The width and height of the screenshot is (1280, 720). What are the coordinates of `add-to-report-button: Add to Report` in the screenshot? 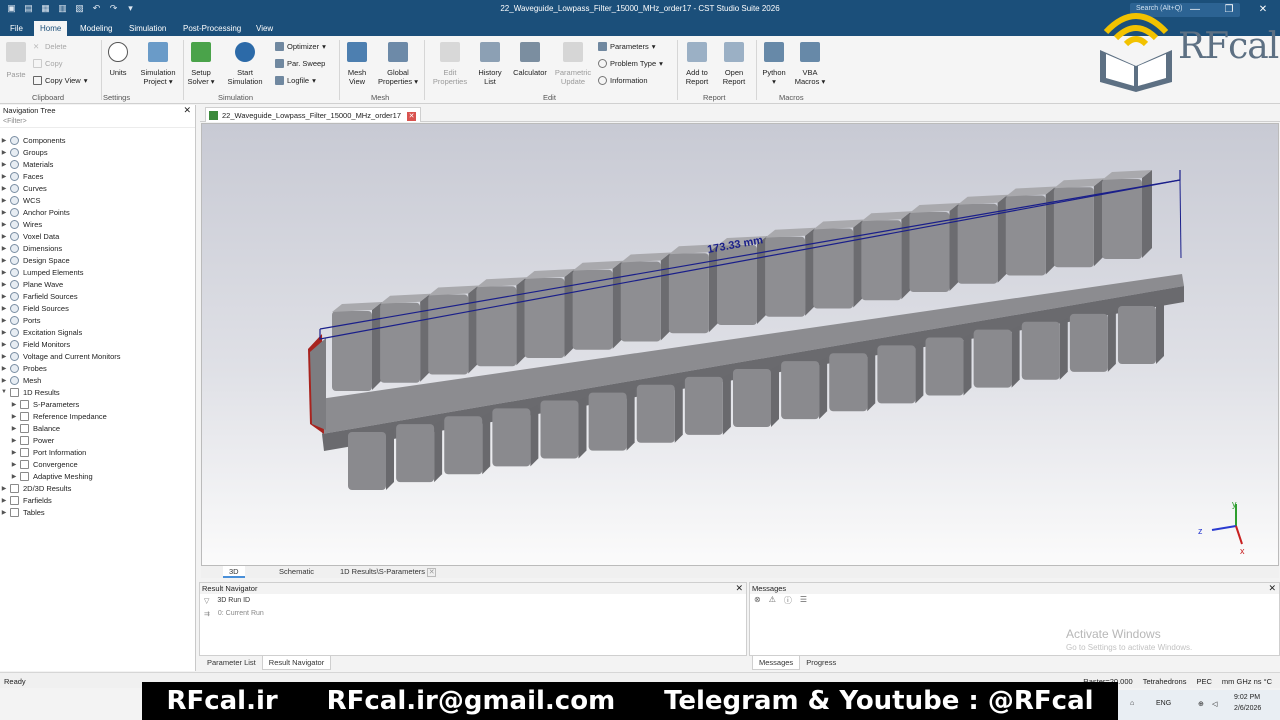 It's located at (697, 64).